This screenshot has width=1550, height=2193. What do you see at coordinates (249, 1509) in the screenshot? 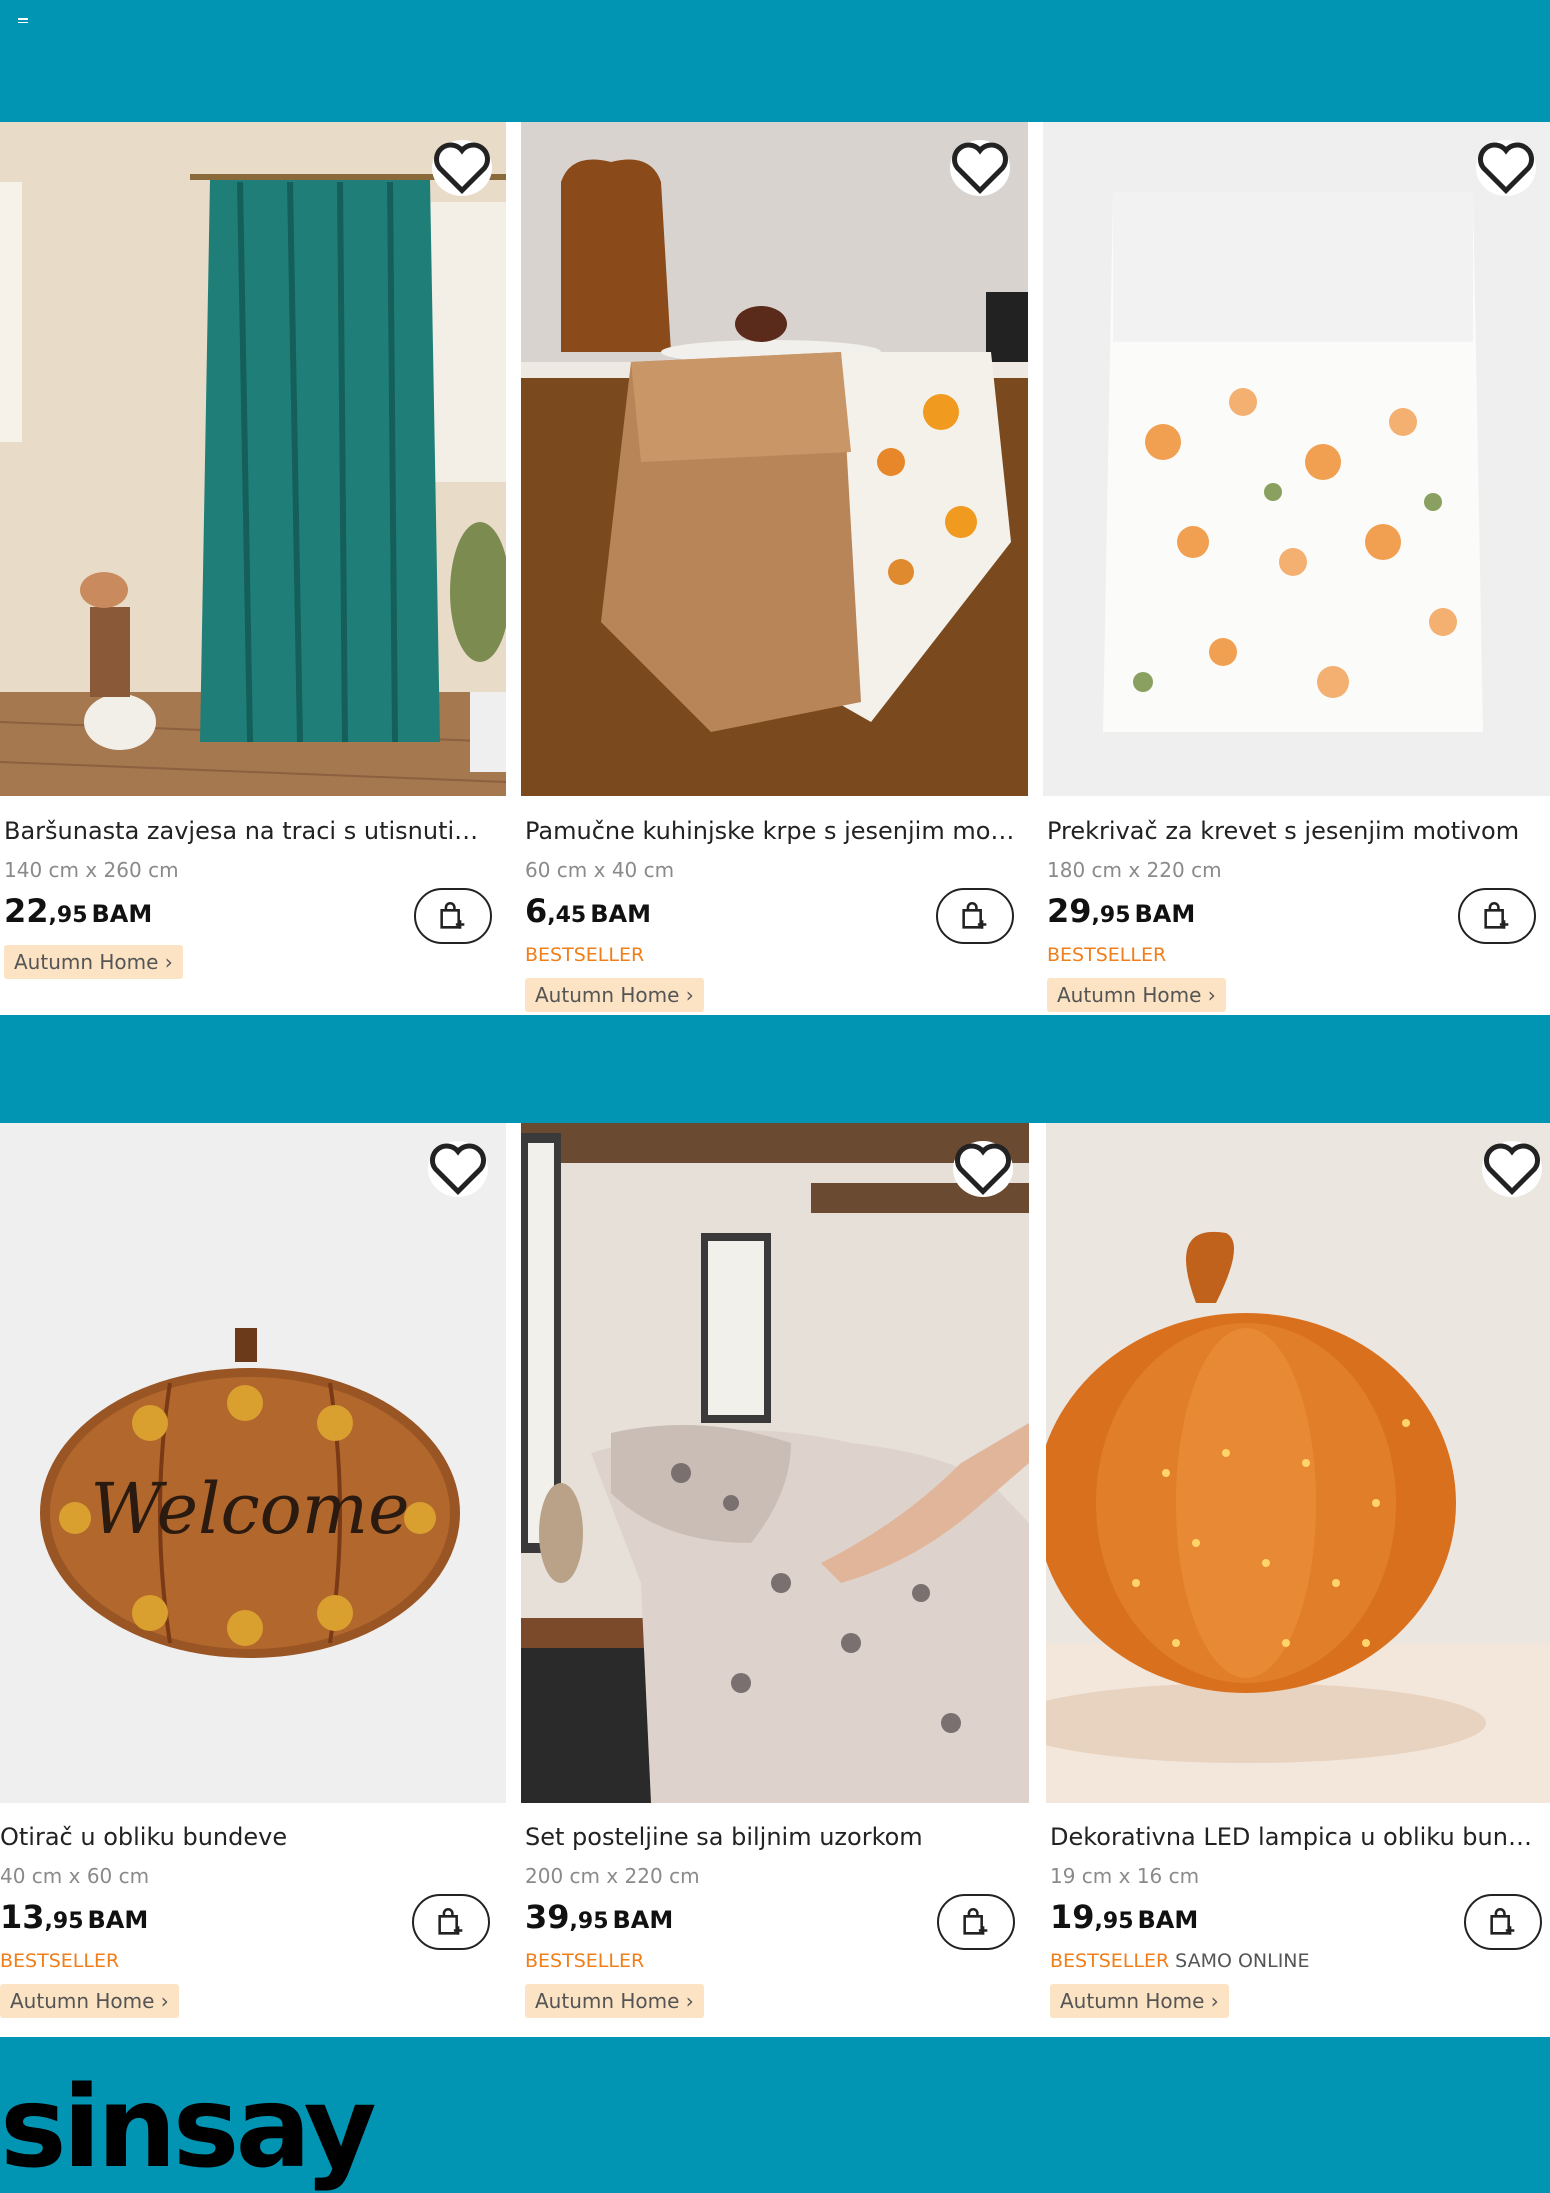
I see `doormat-text: Welcome` at bounding box center [249, 1509].